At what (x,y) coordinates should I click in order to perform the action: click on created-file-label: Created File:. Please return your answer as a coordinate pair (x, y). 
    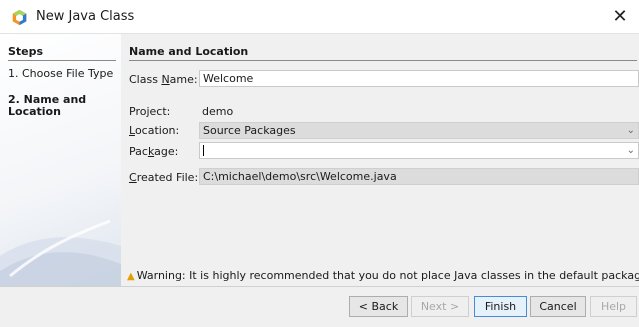
    Looking at the image, I should click on (164, 177).